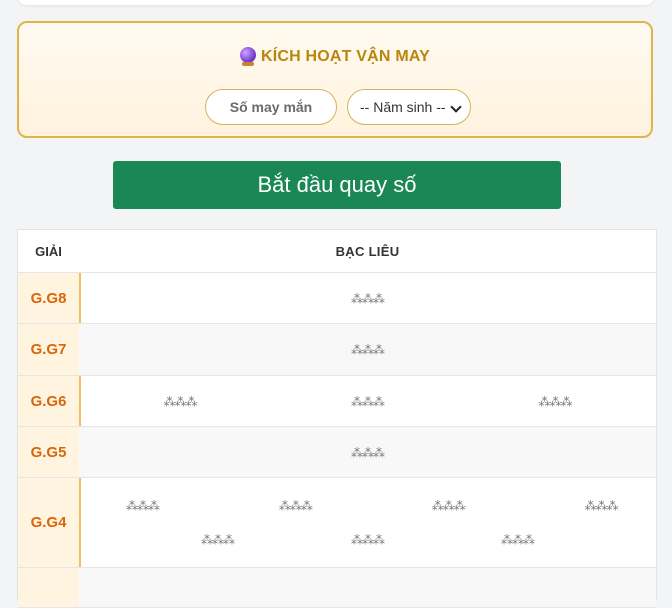 The height and width of the screenshot is (608, 672). Describe the element at coordinates (49, 298) in the screenshot. I see `prize-label: G.G8` at that location.